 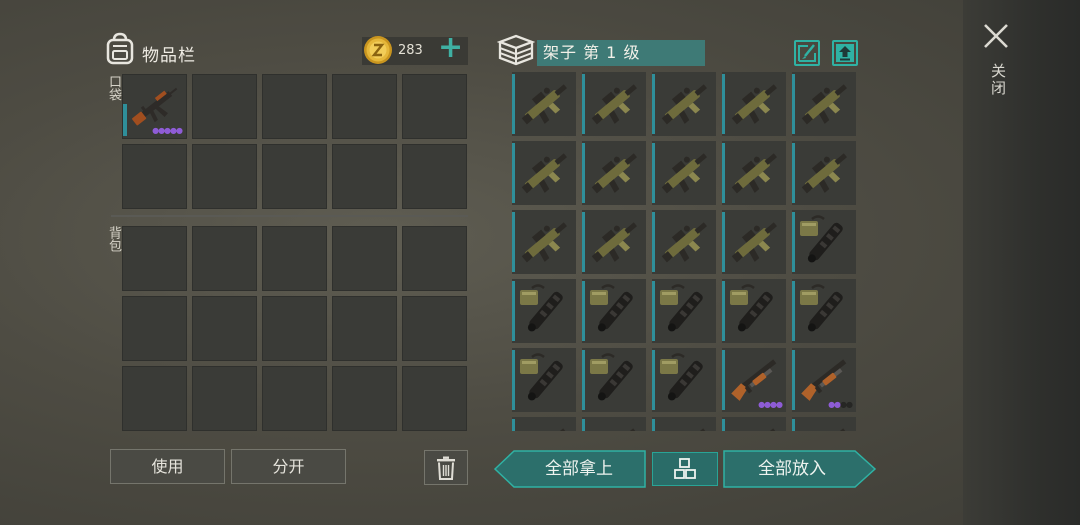 I want to click on close-icon, so click(x=996, y=36).